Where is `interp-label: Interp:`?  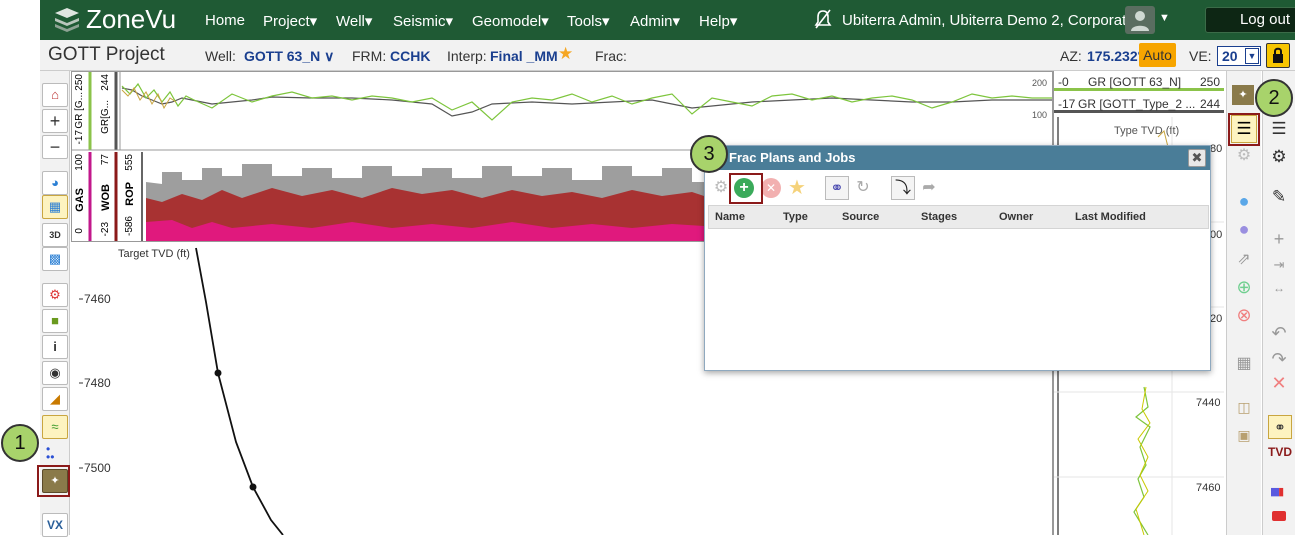
interp-label: Interp: is located at coordinates (467, 56).